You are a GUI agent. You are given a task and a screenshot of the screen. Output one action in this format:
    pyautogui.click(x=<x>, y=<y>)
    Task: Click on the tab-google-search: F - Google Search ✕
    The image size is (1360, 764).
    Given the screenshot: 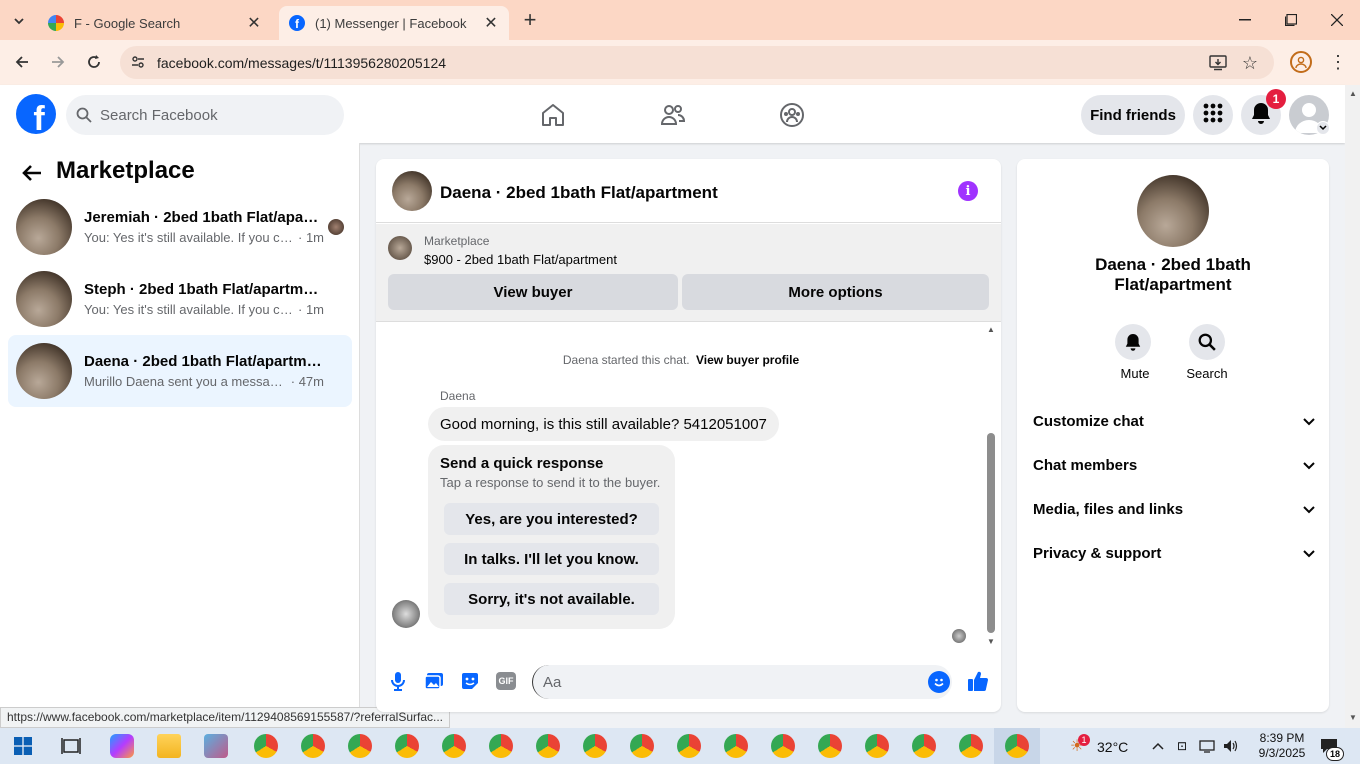 What is the action you would take?
    pyautogui.click(x=155, y=23)
    